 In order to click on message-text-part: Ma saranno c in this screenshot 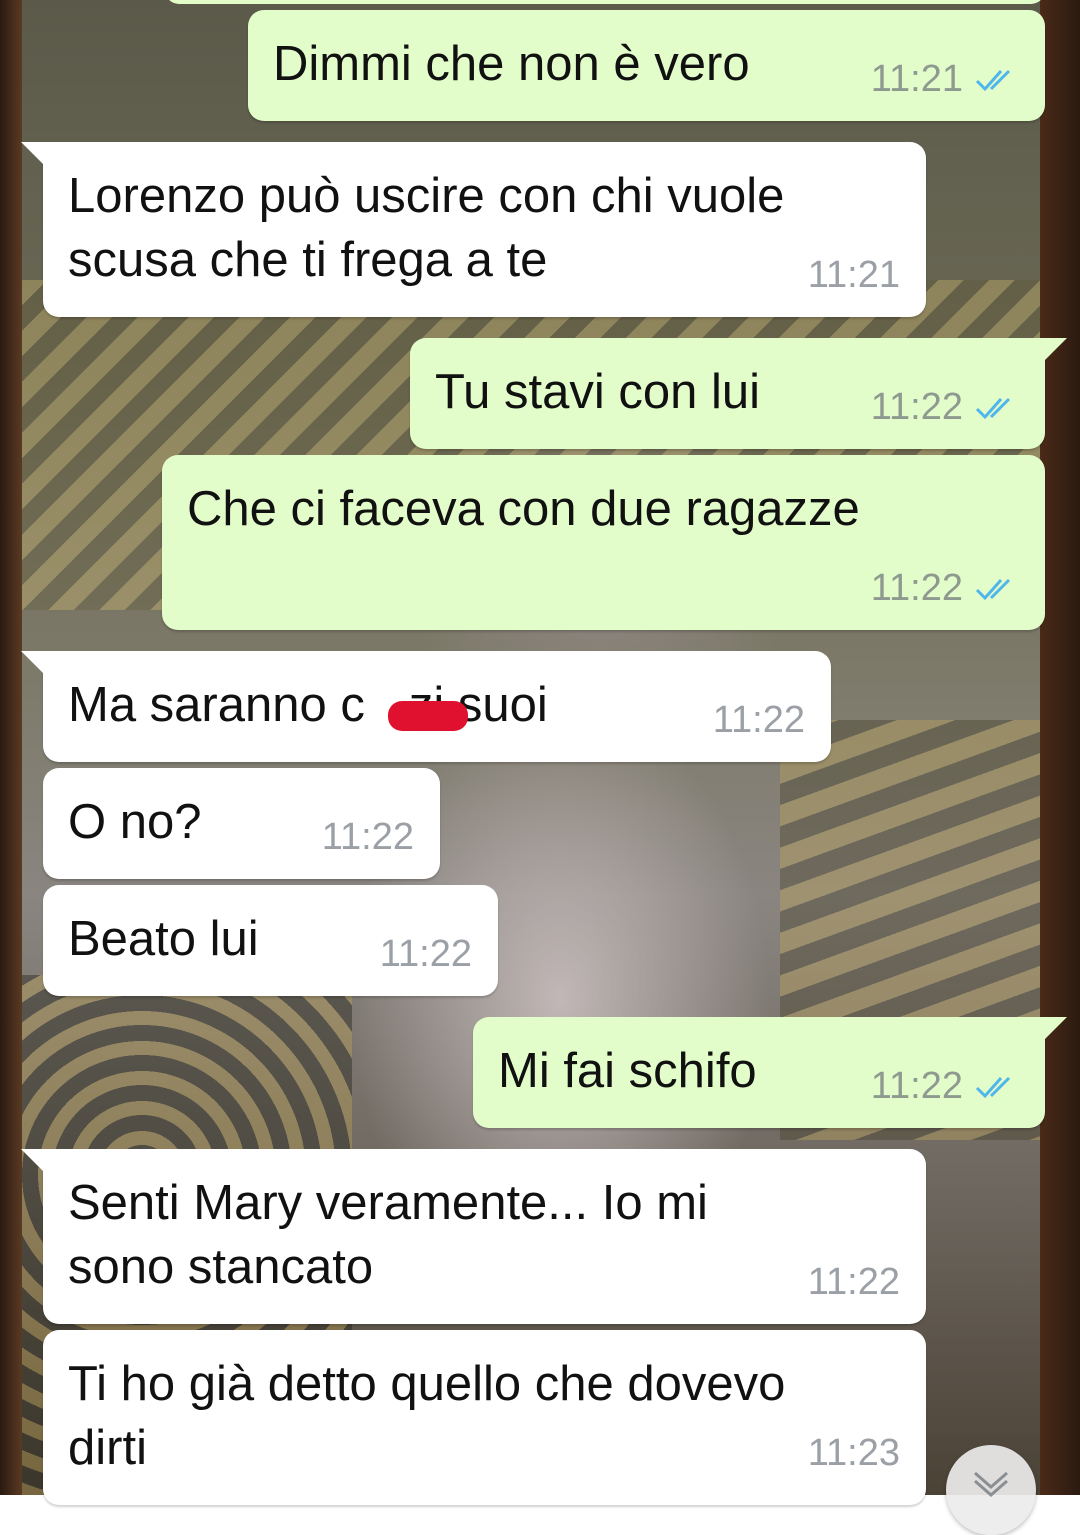, I will do `click(216, 705)`.